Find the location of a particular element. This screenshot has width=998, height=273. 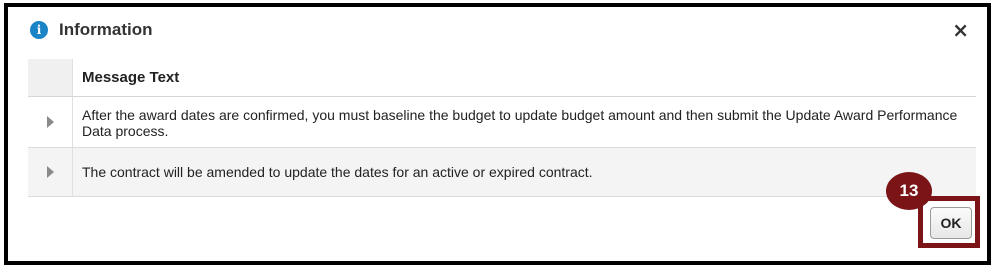

close-icon: × is located at coordinates (960, 30).